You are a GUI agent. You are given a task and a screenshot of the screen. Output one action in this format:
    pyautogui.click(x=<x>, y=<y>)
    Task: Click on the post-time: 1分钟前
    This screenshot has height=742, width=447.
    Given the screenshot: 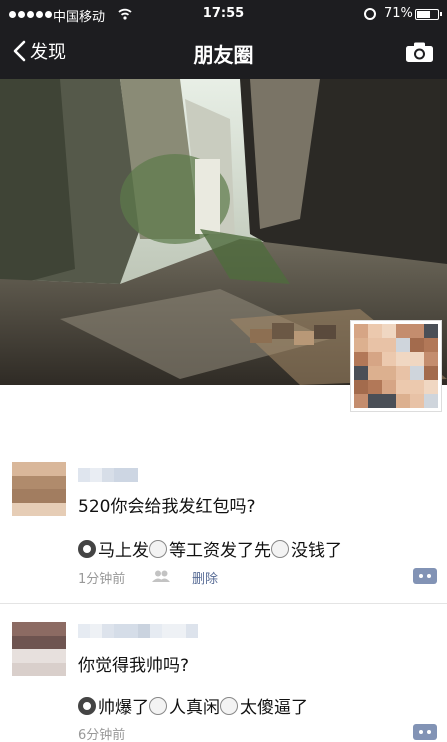 What is the action you would take?
    pyautogui.click(x=102, y=579)
    